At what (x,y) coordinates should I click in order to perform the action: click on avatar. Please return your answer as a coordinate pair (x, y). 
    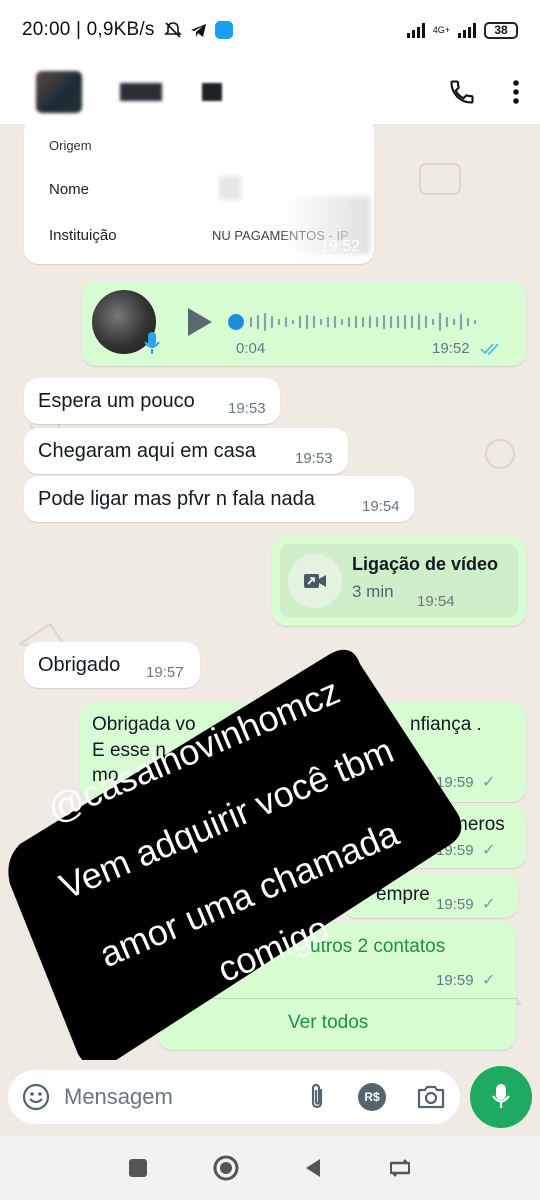
    Looking at the image, I should click on (59, 92).